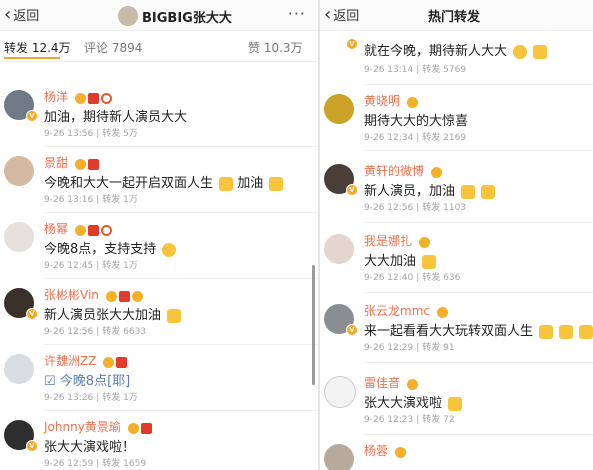 This screenshot has width=593, height=470. I want to click on username-link: Johnny黄景瑜, so click(99, 426).